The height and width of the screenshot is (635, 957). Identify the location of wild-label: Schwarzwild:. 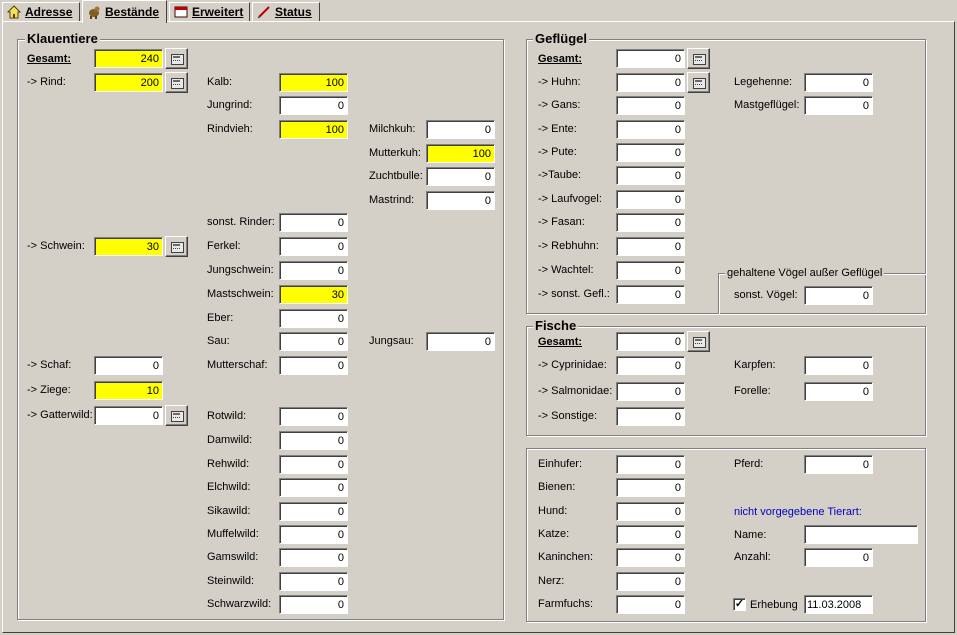
(239, 604).